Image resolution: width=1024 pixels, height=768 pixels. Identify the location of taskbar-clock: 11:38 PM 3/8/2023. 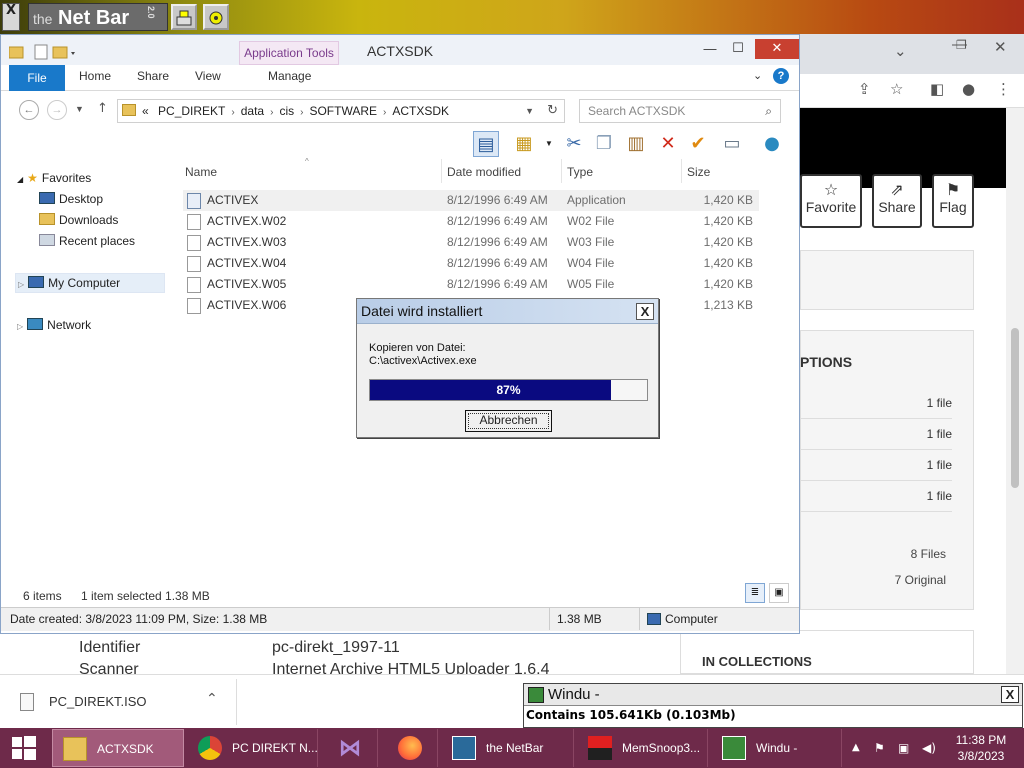
(981, 748).